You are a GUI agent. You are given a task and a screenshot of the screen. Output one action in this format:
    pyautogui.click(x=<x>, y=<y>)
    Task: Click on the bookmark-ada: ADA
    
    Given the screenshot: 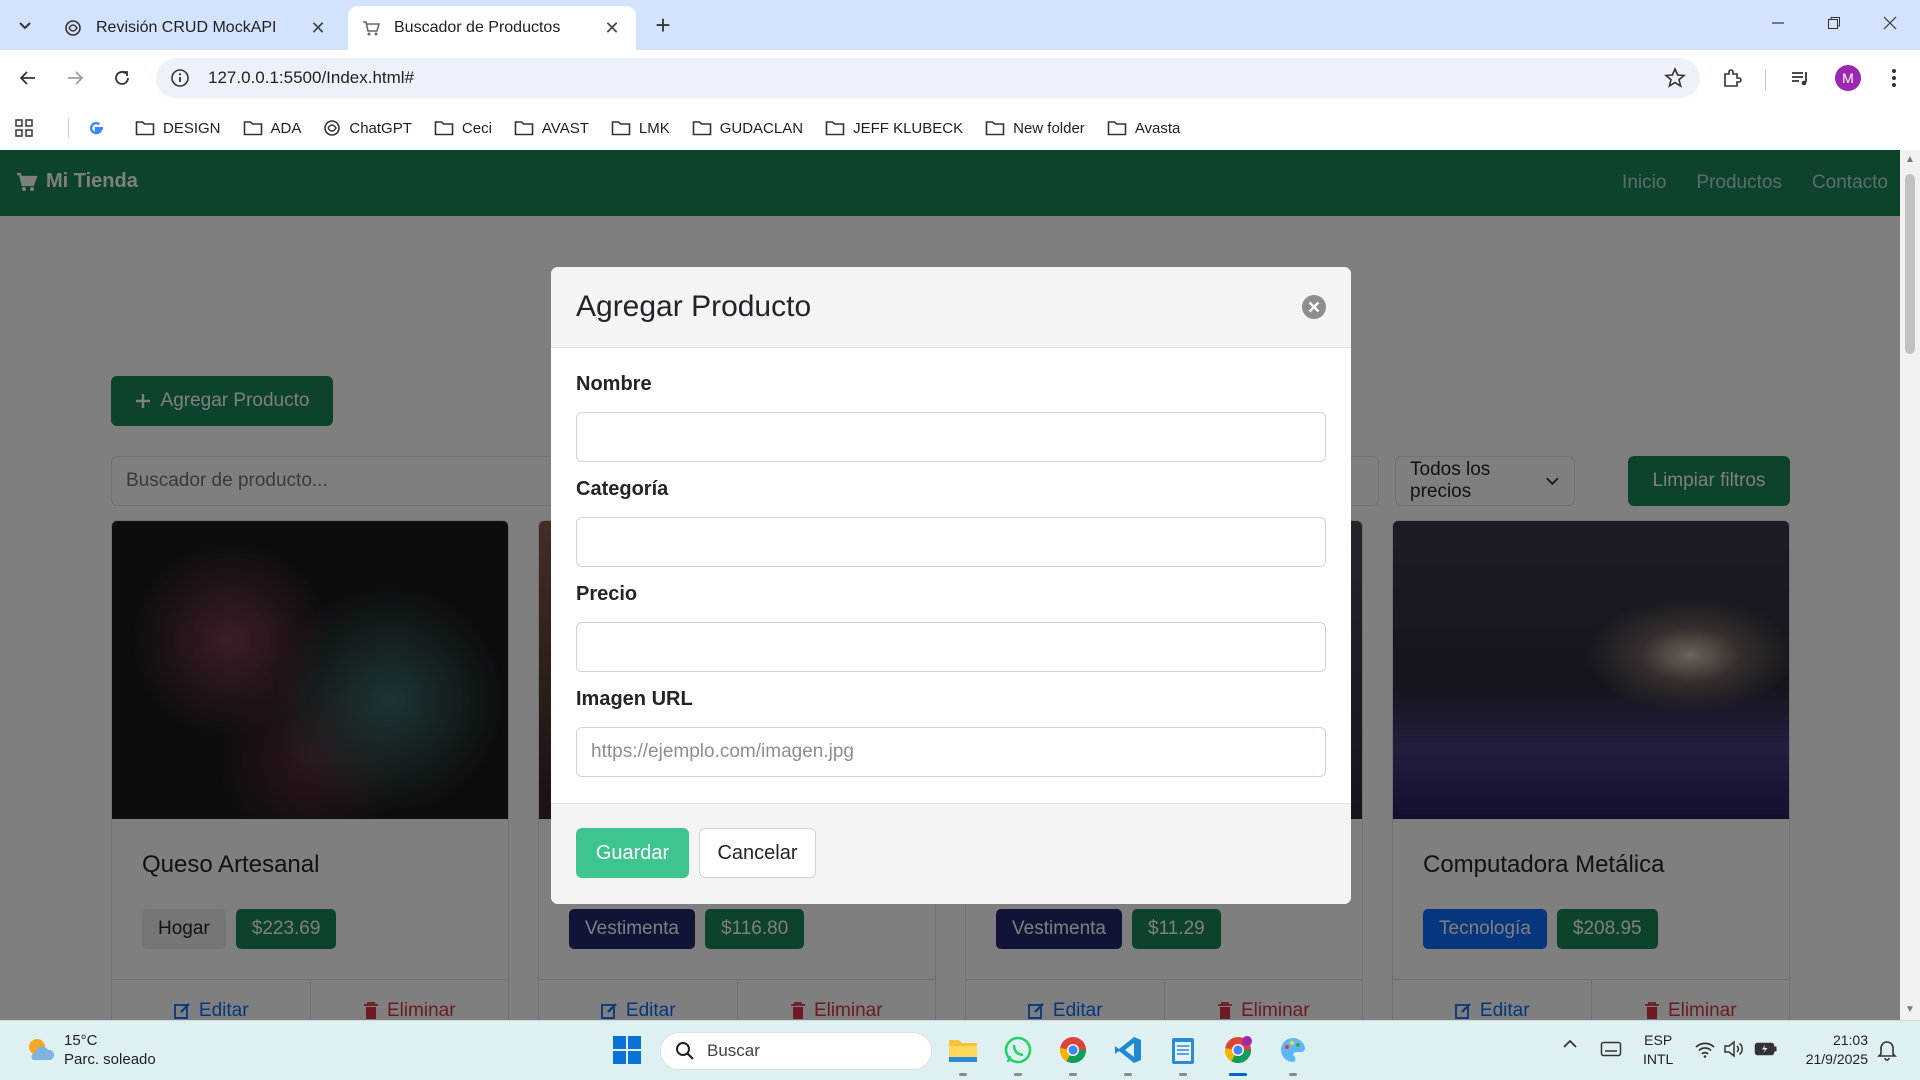 What is the action you would take?
    pyautogui.click(x=272, y=128)
    